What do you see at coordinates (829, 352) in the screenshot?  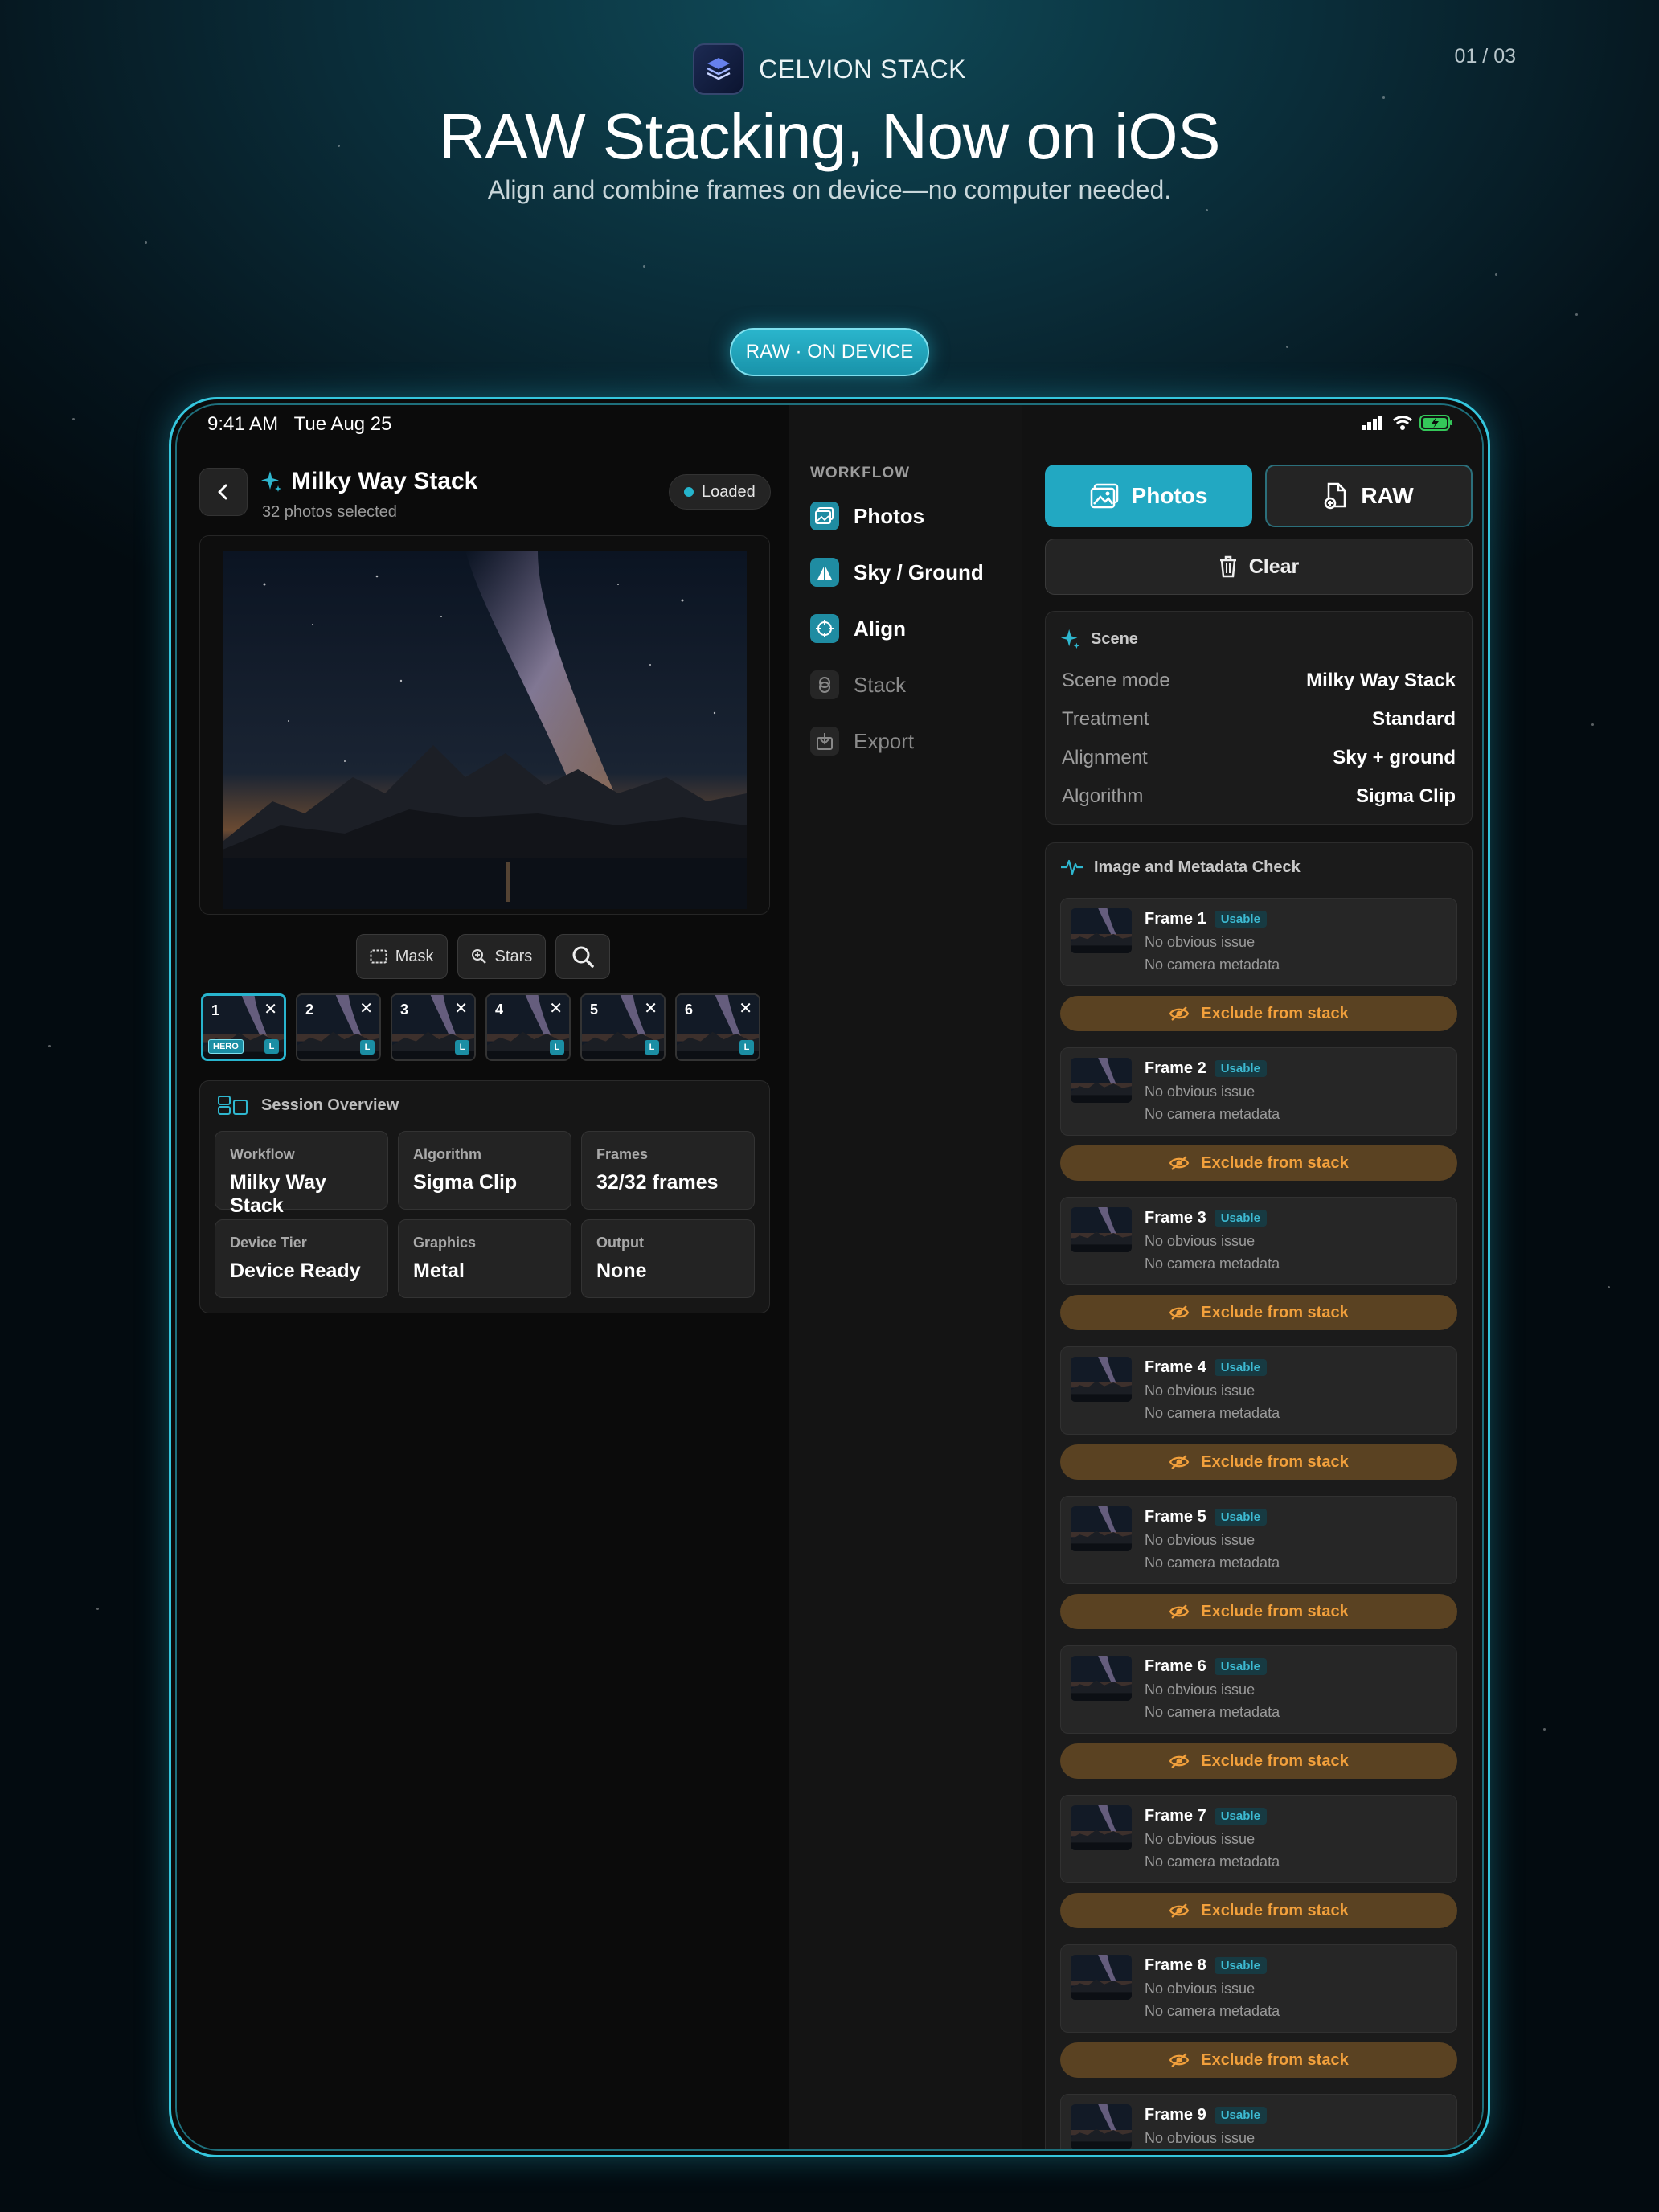 I see `feature-badge: RAW · ON DEVICE` at bounding box center [829, 352].